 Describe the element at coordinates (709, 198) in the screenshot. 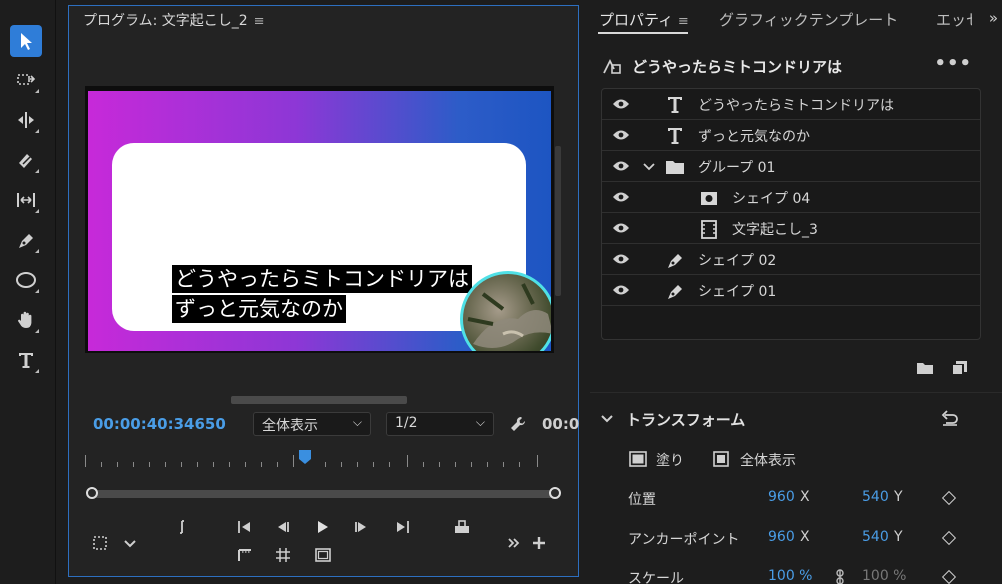

I see `shape-icon` at that location.